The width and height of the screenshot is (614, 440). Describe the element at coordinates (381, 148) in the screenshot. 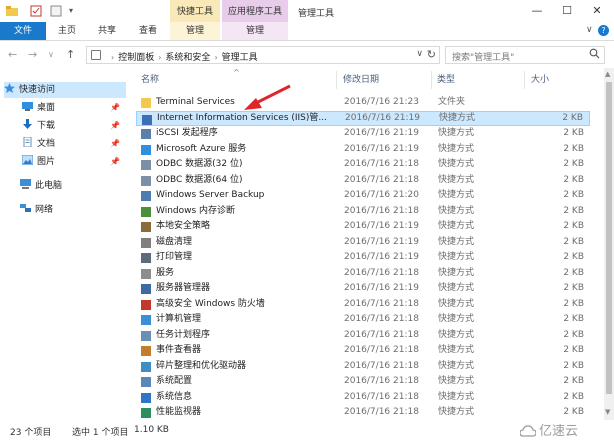

I see `file-date: 2016/7/16 21:19` at that location.